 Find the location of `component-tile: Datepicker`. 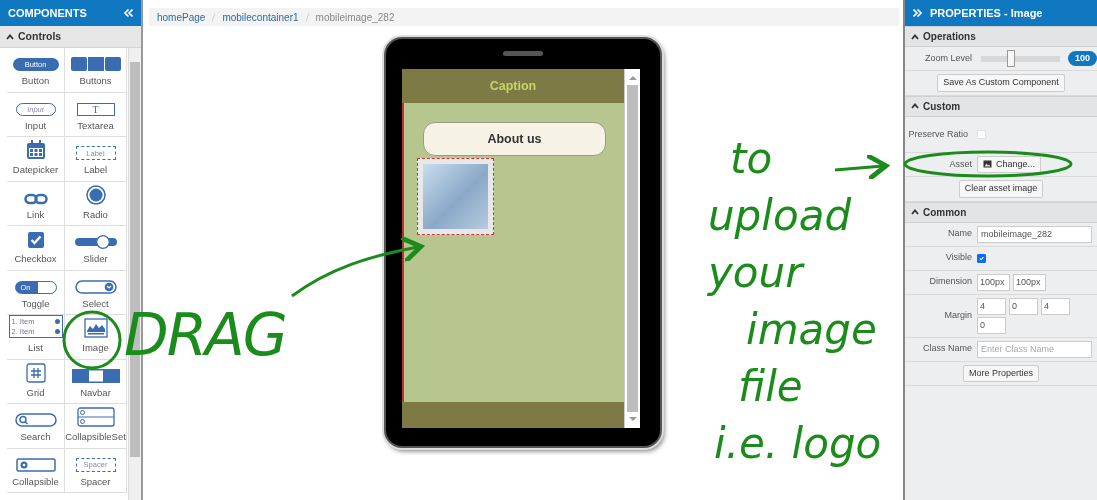

component-tile: Datepicker is located at coordinates (36, 159).